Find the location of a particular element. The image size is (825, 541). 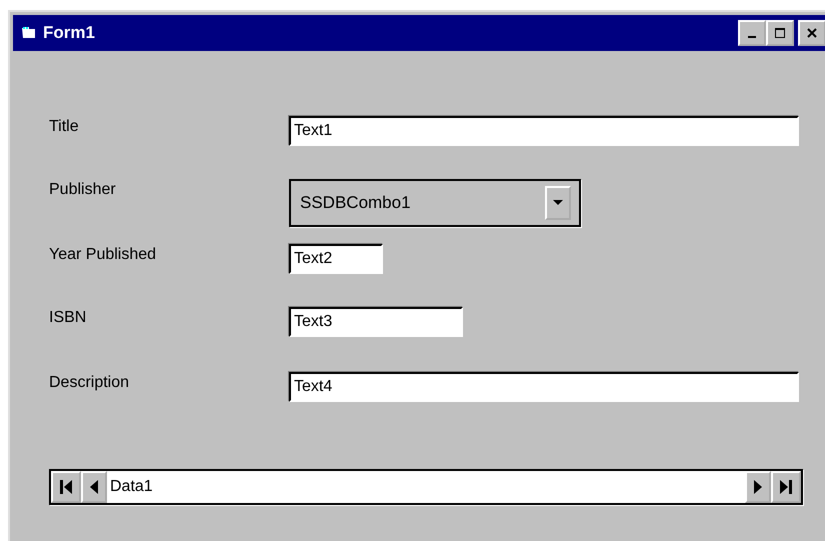

previous-record-button is located at coordinates (94, 487).